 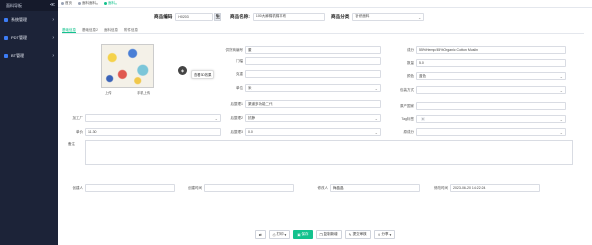 I want to click on generate-button: 生, so click(x=218, y=16).